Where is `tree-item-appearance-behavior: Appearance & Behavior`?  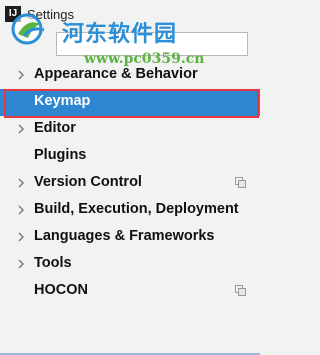
tree-item-appearance-behavior: Appearance & Behavior is located at coordinates (130, 75).